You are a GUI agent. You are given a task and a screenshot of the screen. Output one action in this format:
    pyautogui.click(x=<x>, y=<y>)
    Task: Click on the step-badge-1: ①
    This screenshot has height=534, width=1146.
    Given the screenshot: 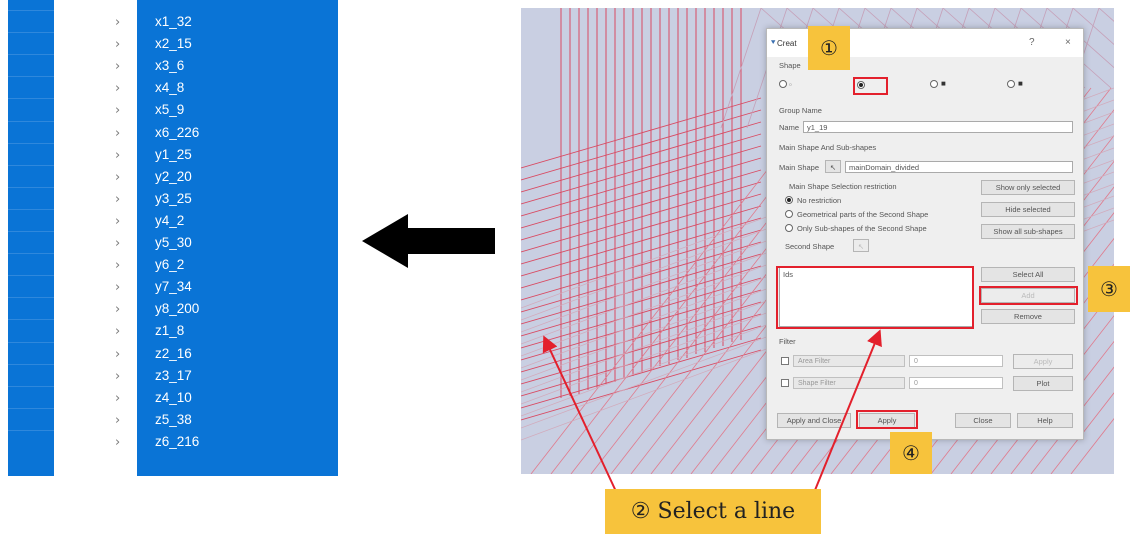 What is the action you would take?
    pyautogui.click(x=829, y=48)
    